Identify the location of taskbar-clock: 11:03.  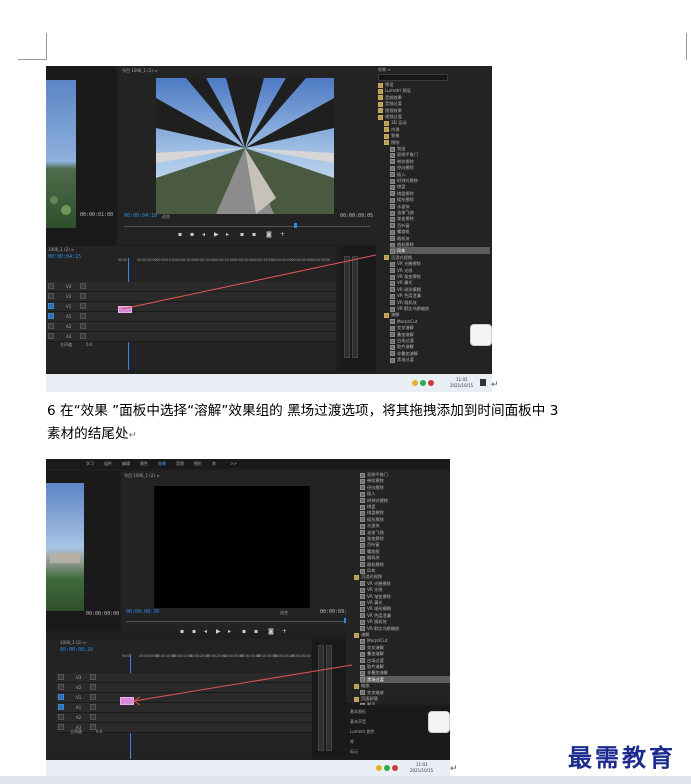
(422, 764).